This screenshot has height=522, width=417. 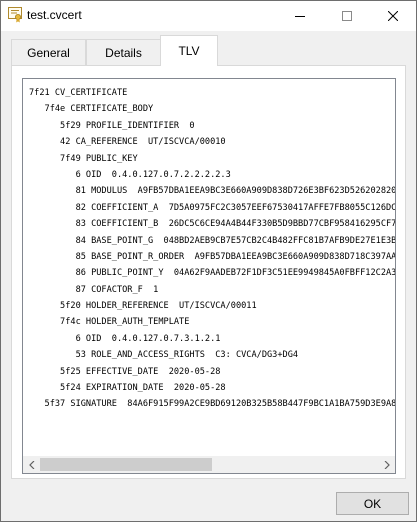 I want to click on tab-label: General, so click(x=48, y=52).